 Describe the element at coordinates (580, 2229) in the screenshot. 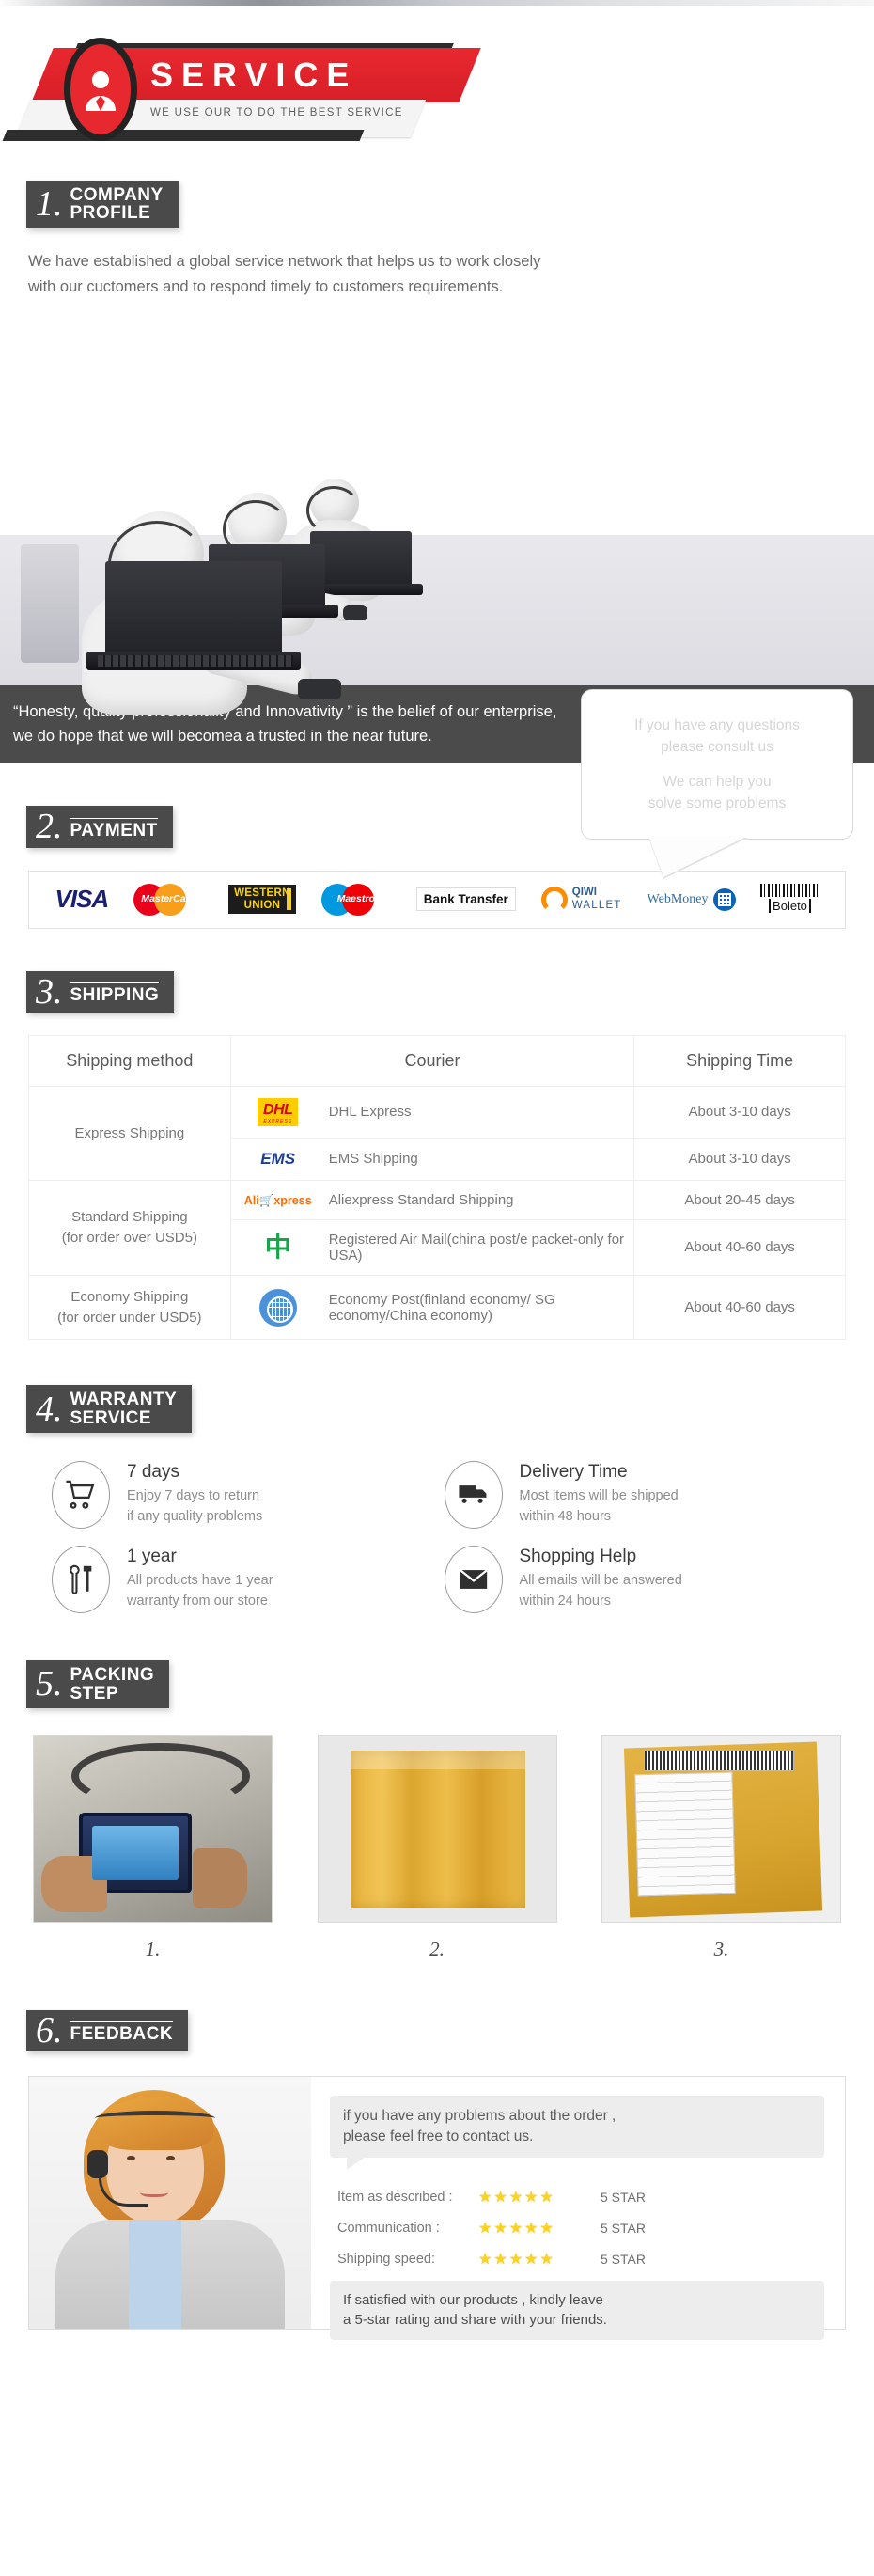

I see `rating-row-communication: Communication : ★★★★★ 5 STAR` at that location.